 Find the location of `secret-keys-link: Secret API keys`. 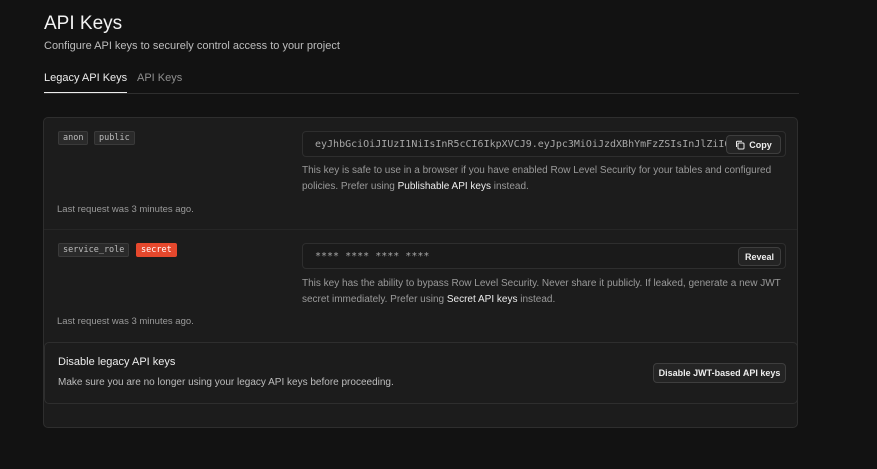

secret-keys-link: Secret API keys is located at coordinates (482, 299).